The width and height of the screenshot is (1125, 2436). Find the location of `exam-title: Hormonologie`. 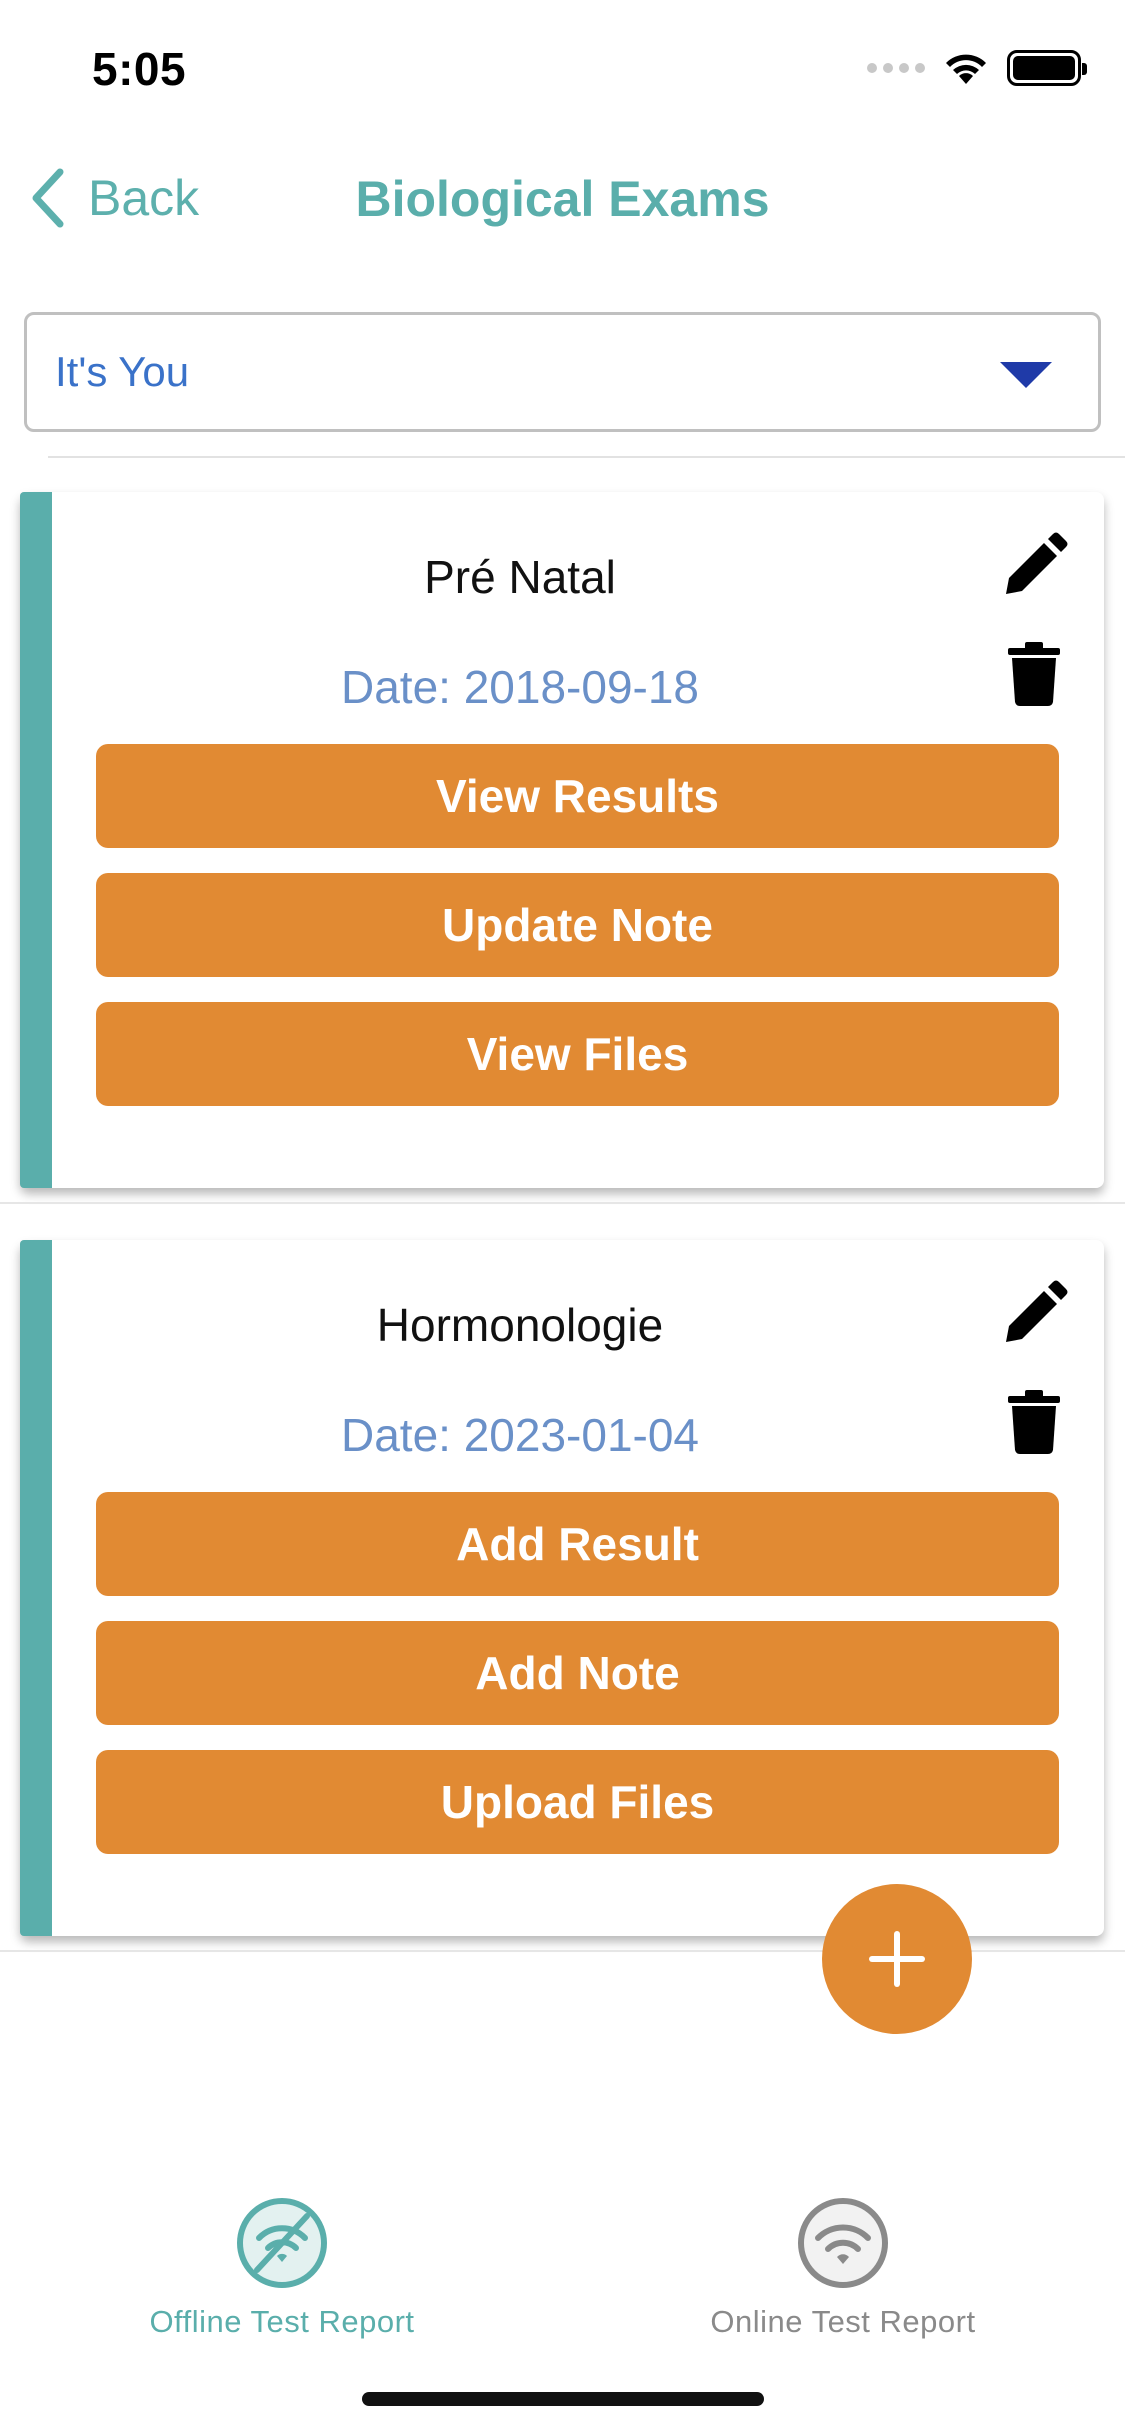

exam-title: Hormonologie is located at coordinates (520, 1325).